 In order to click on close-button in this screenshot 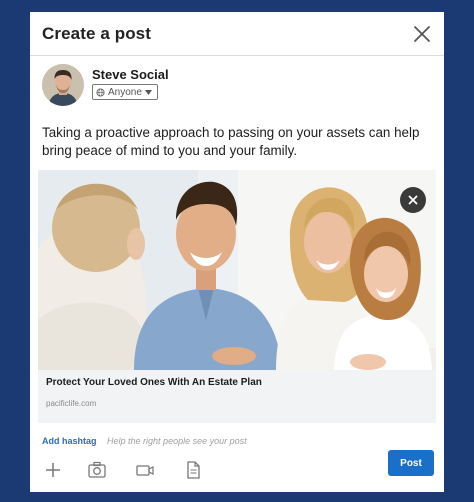, I will do `click(422, 34)`.